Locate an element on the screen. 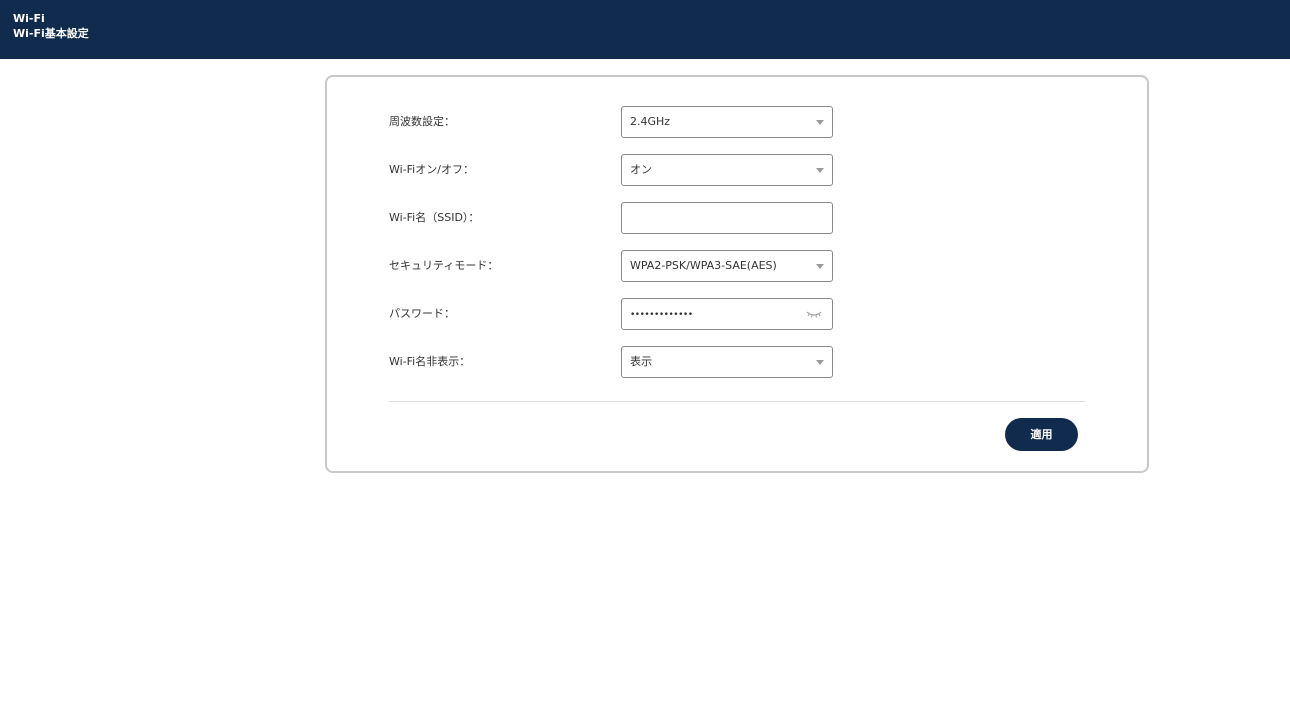 This screenshot has width=1290, height=725. header-bar: Wi-Fi Wi-Fi基本設定 is located at coordinates (645, 29).